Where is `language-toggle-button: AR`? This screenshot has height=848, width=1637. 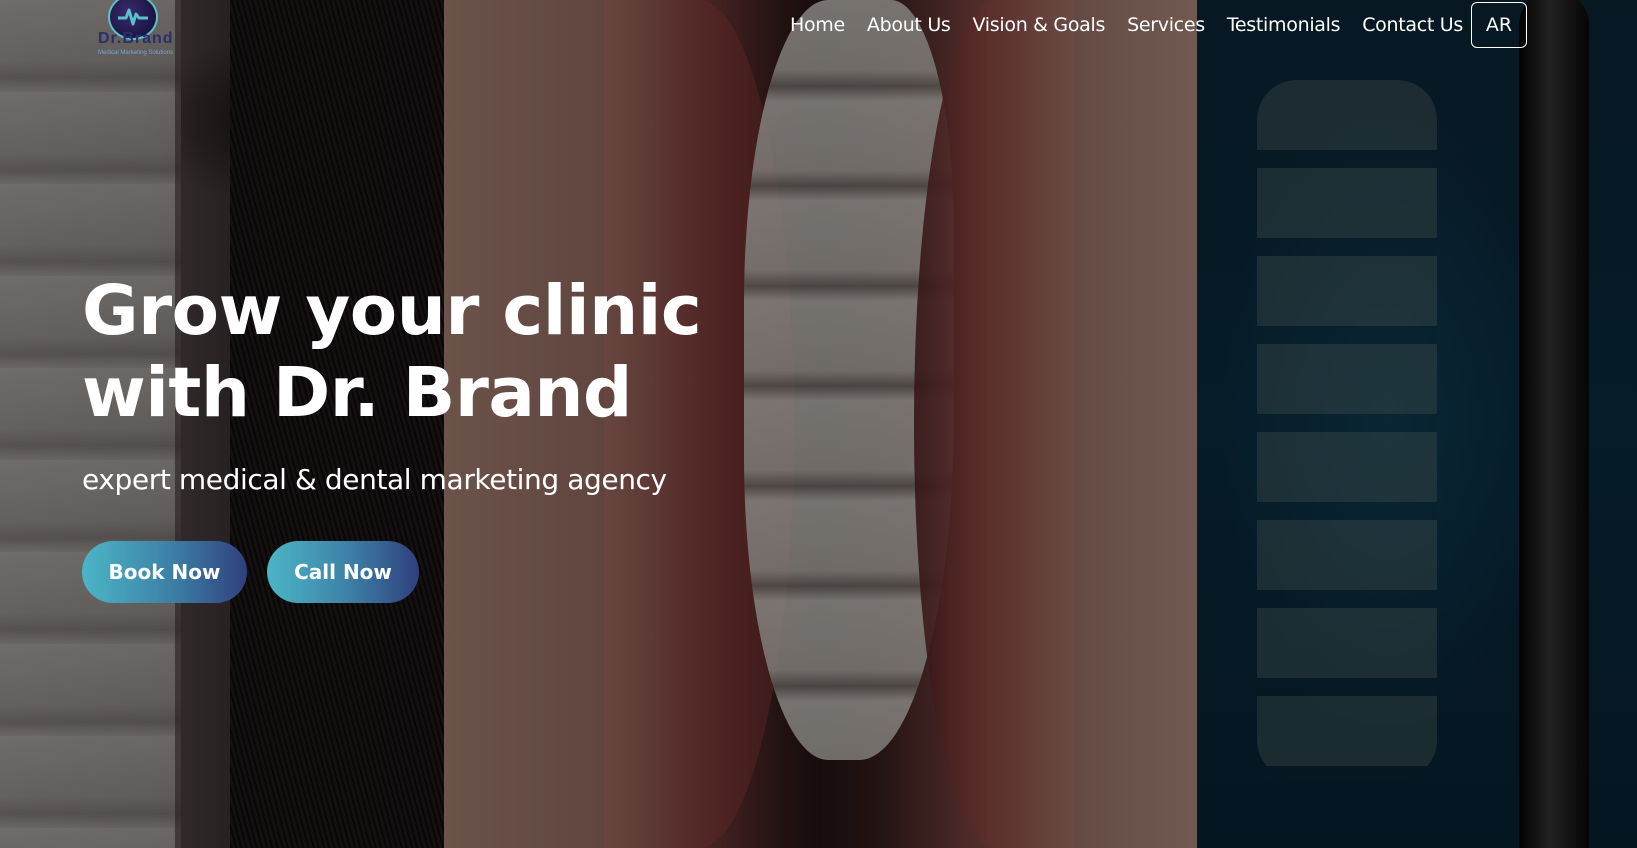
language-toggle-button: AR is located at coordinates (1499, 25).